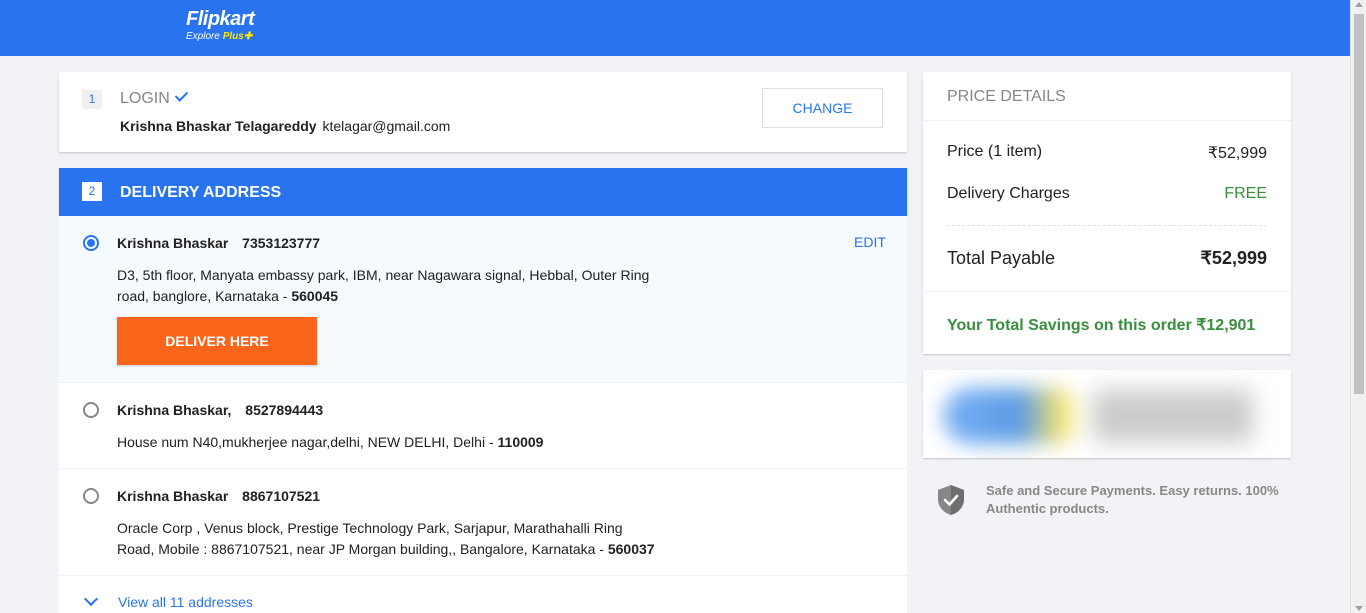 The image size is (1366, 613). What do you see at coordinates (218, 126) in the screenshot?
I see `user-name: Krishna Bhaskar Telagareddy` at bounding box center [218, 126].